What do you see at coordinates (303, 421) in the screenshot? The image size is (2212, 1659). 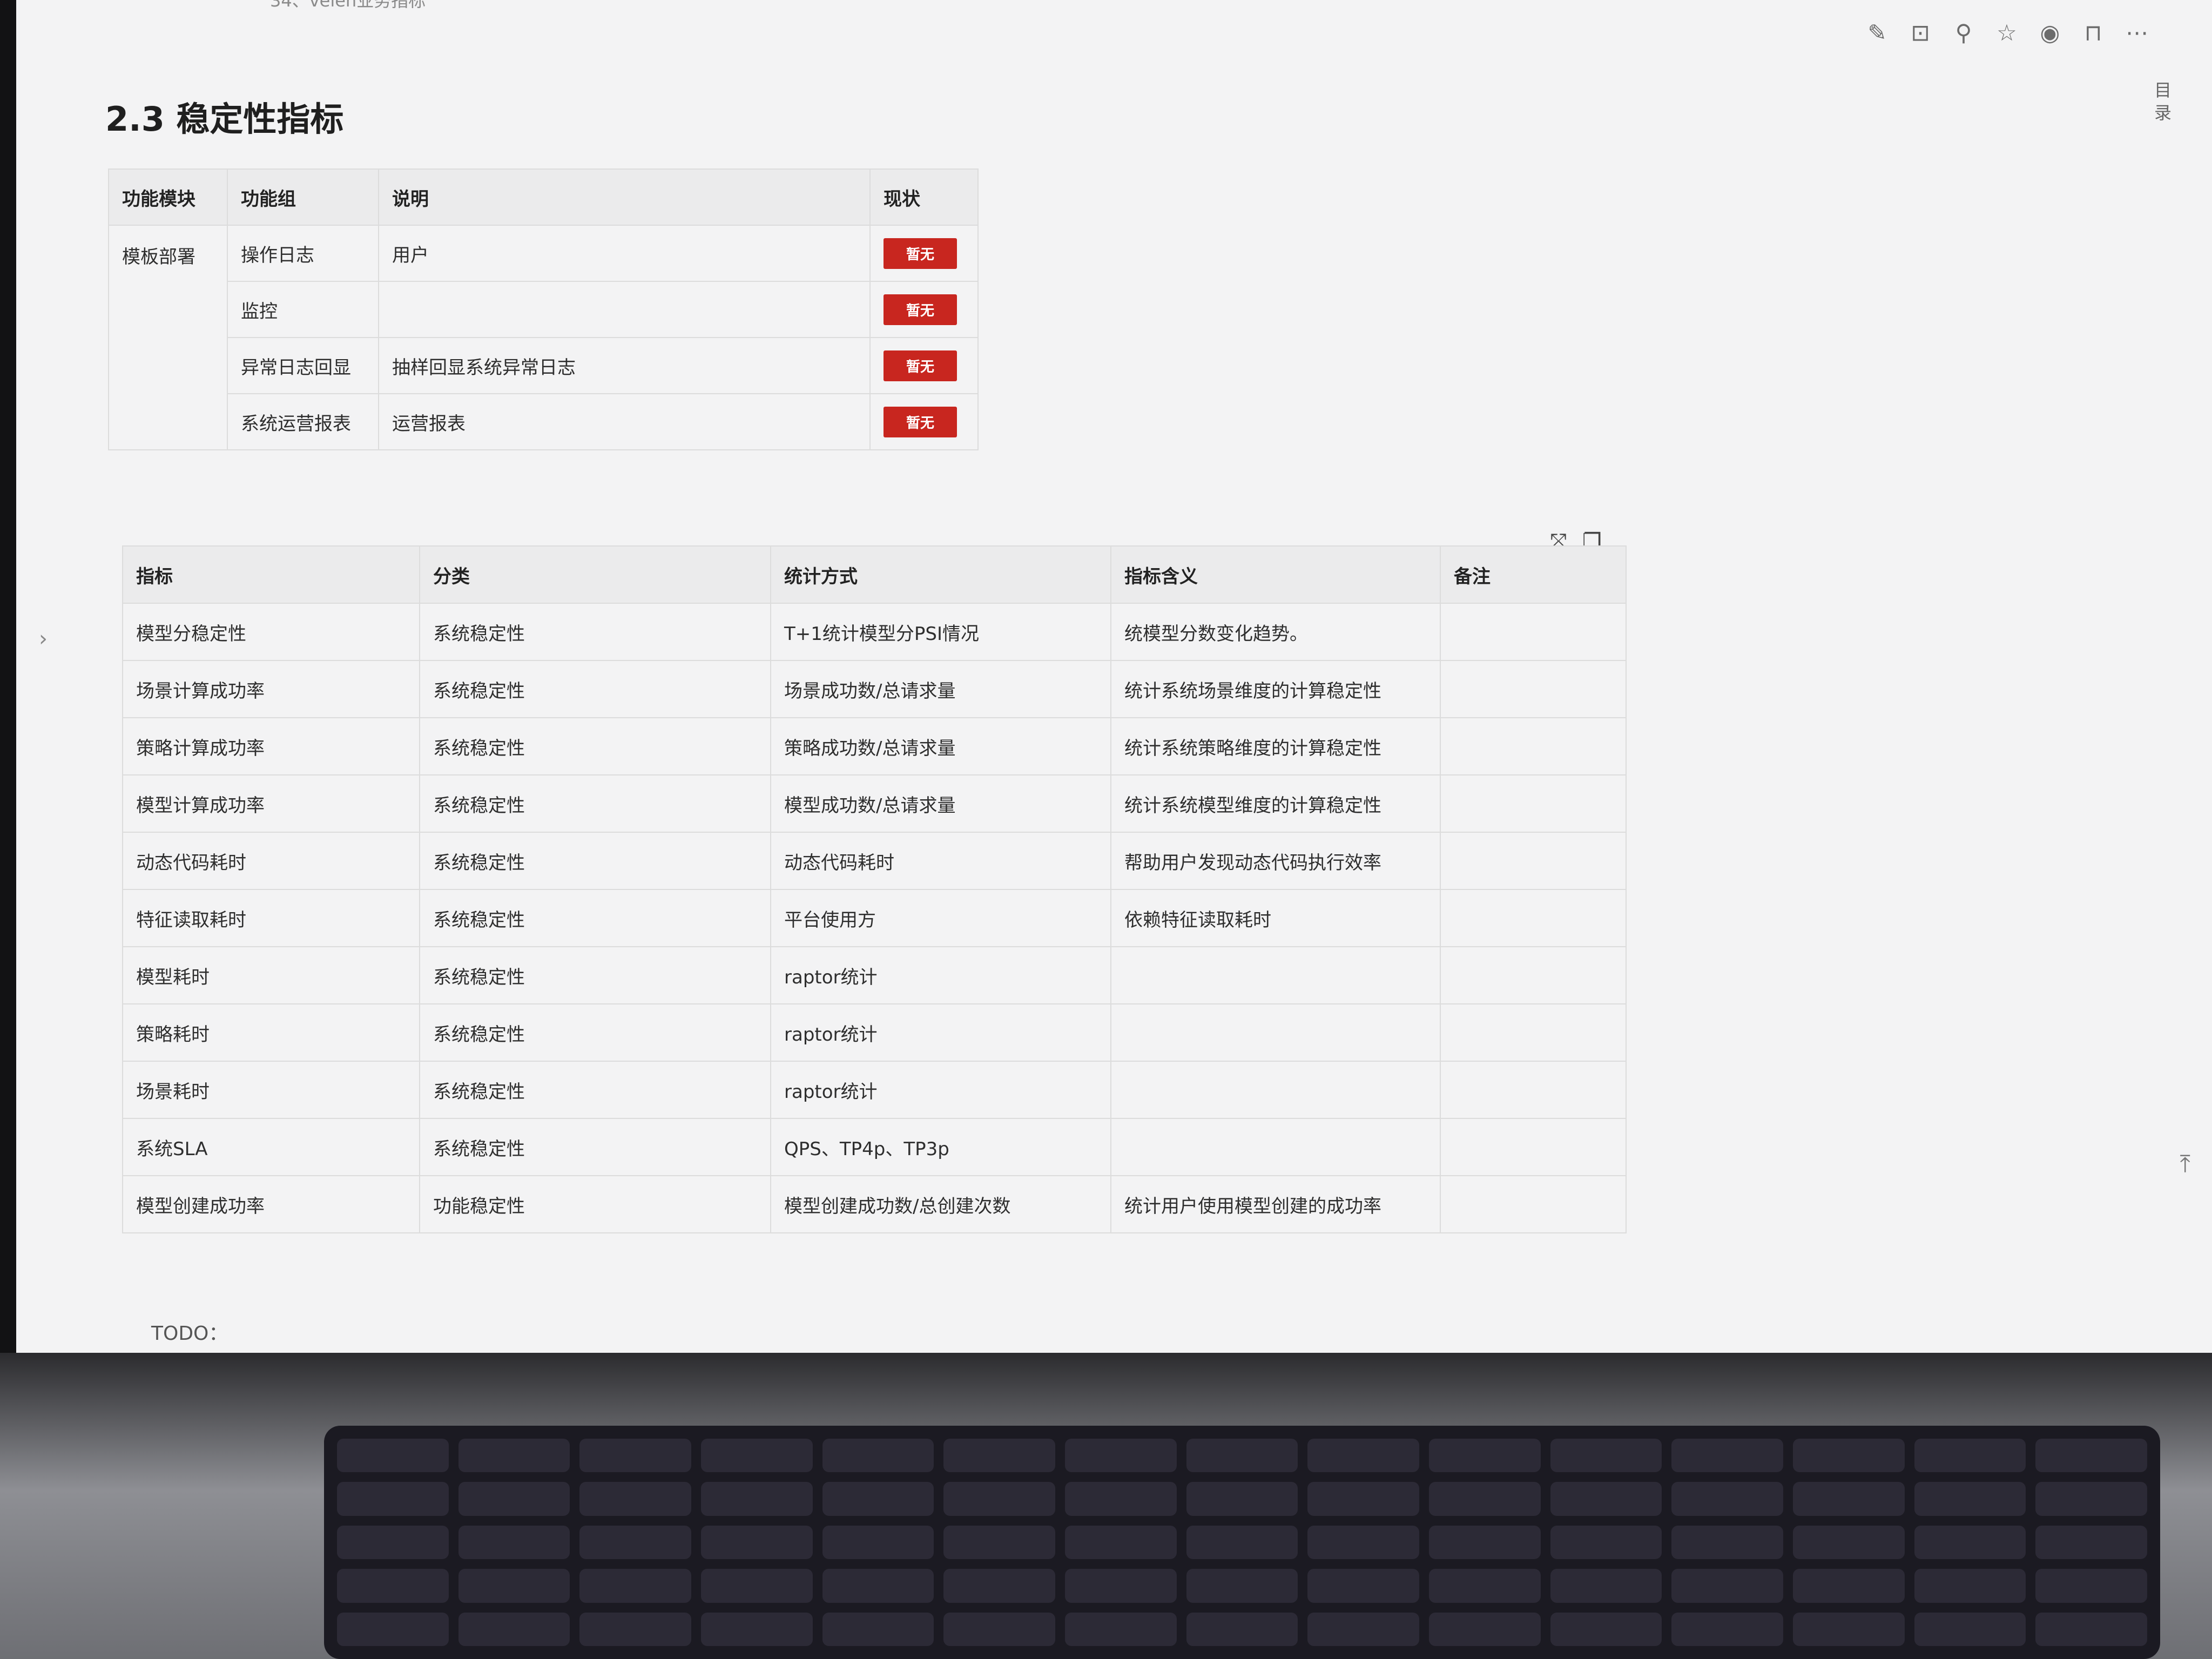 I see `group-cell: 系统运营报表` at bounding box center [303, 421].